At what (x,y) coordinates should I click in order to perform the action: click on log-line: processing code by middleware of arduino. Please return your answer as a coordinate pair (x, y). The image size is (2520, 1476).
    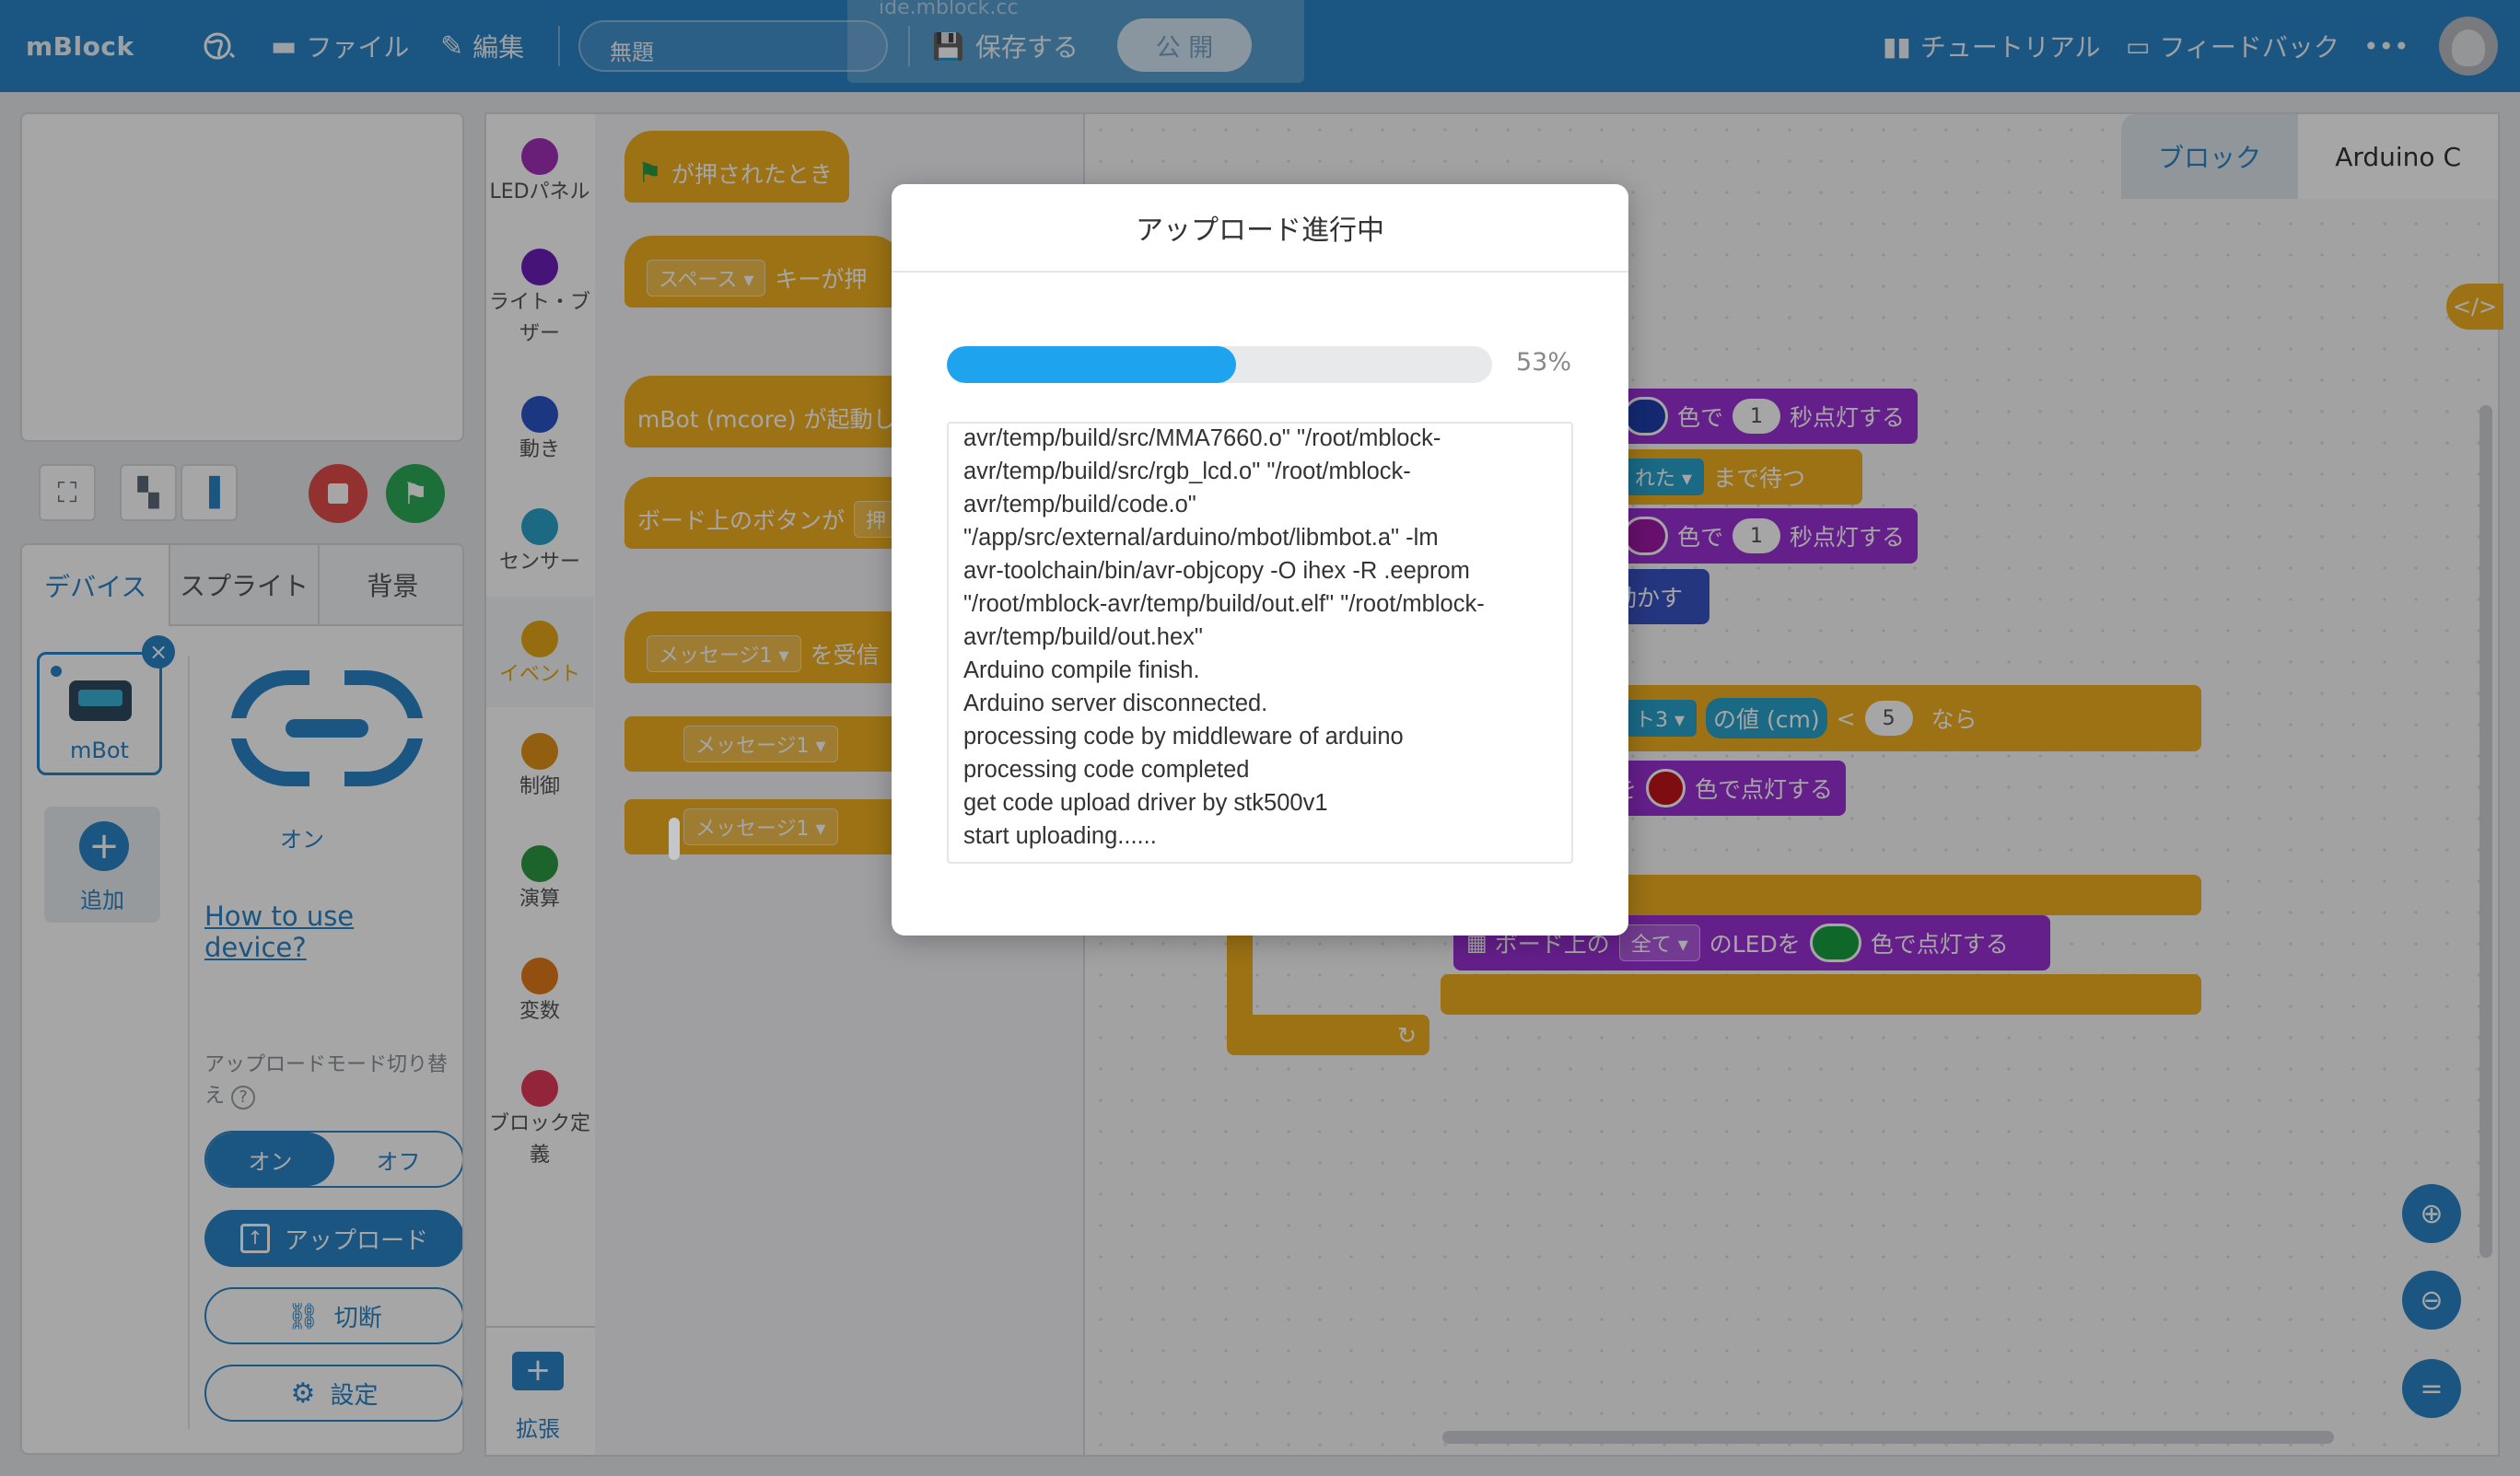
    Looking at the image, I should click on (1183, 737).